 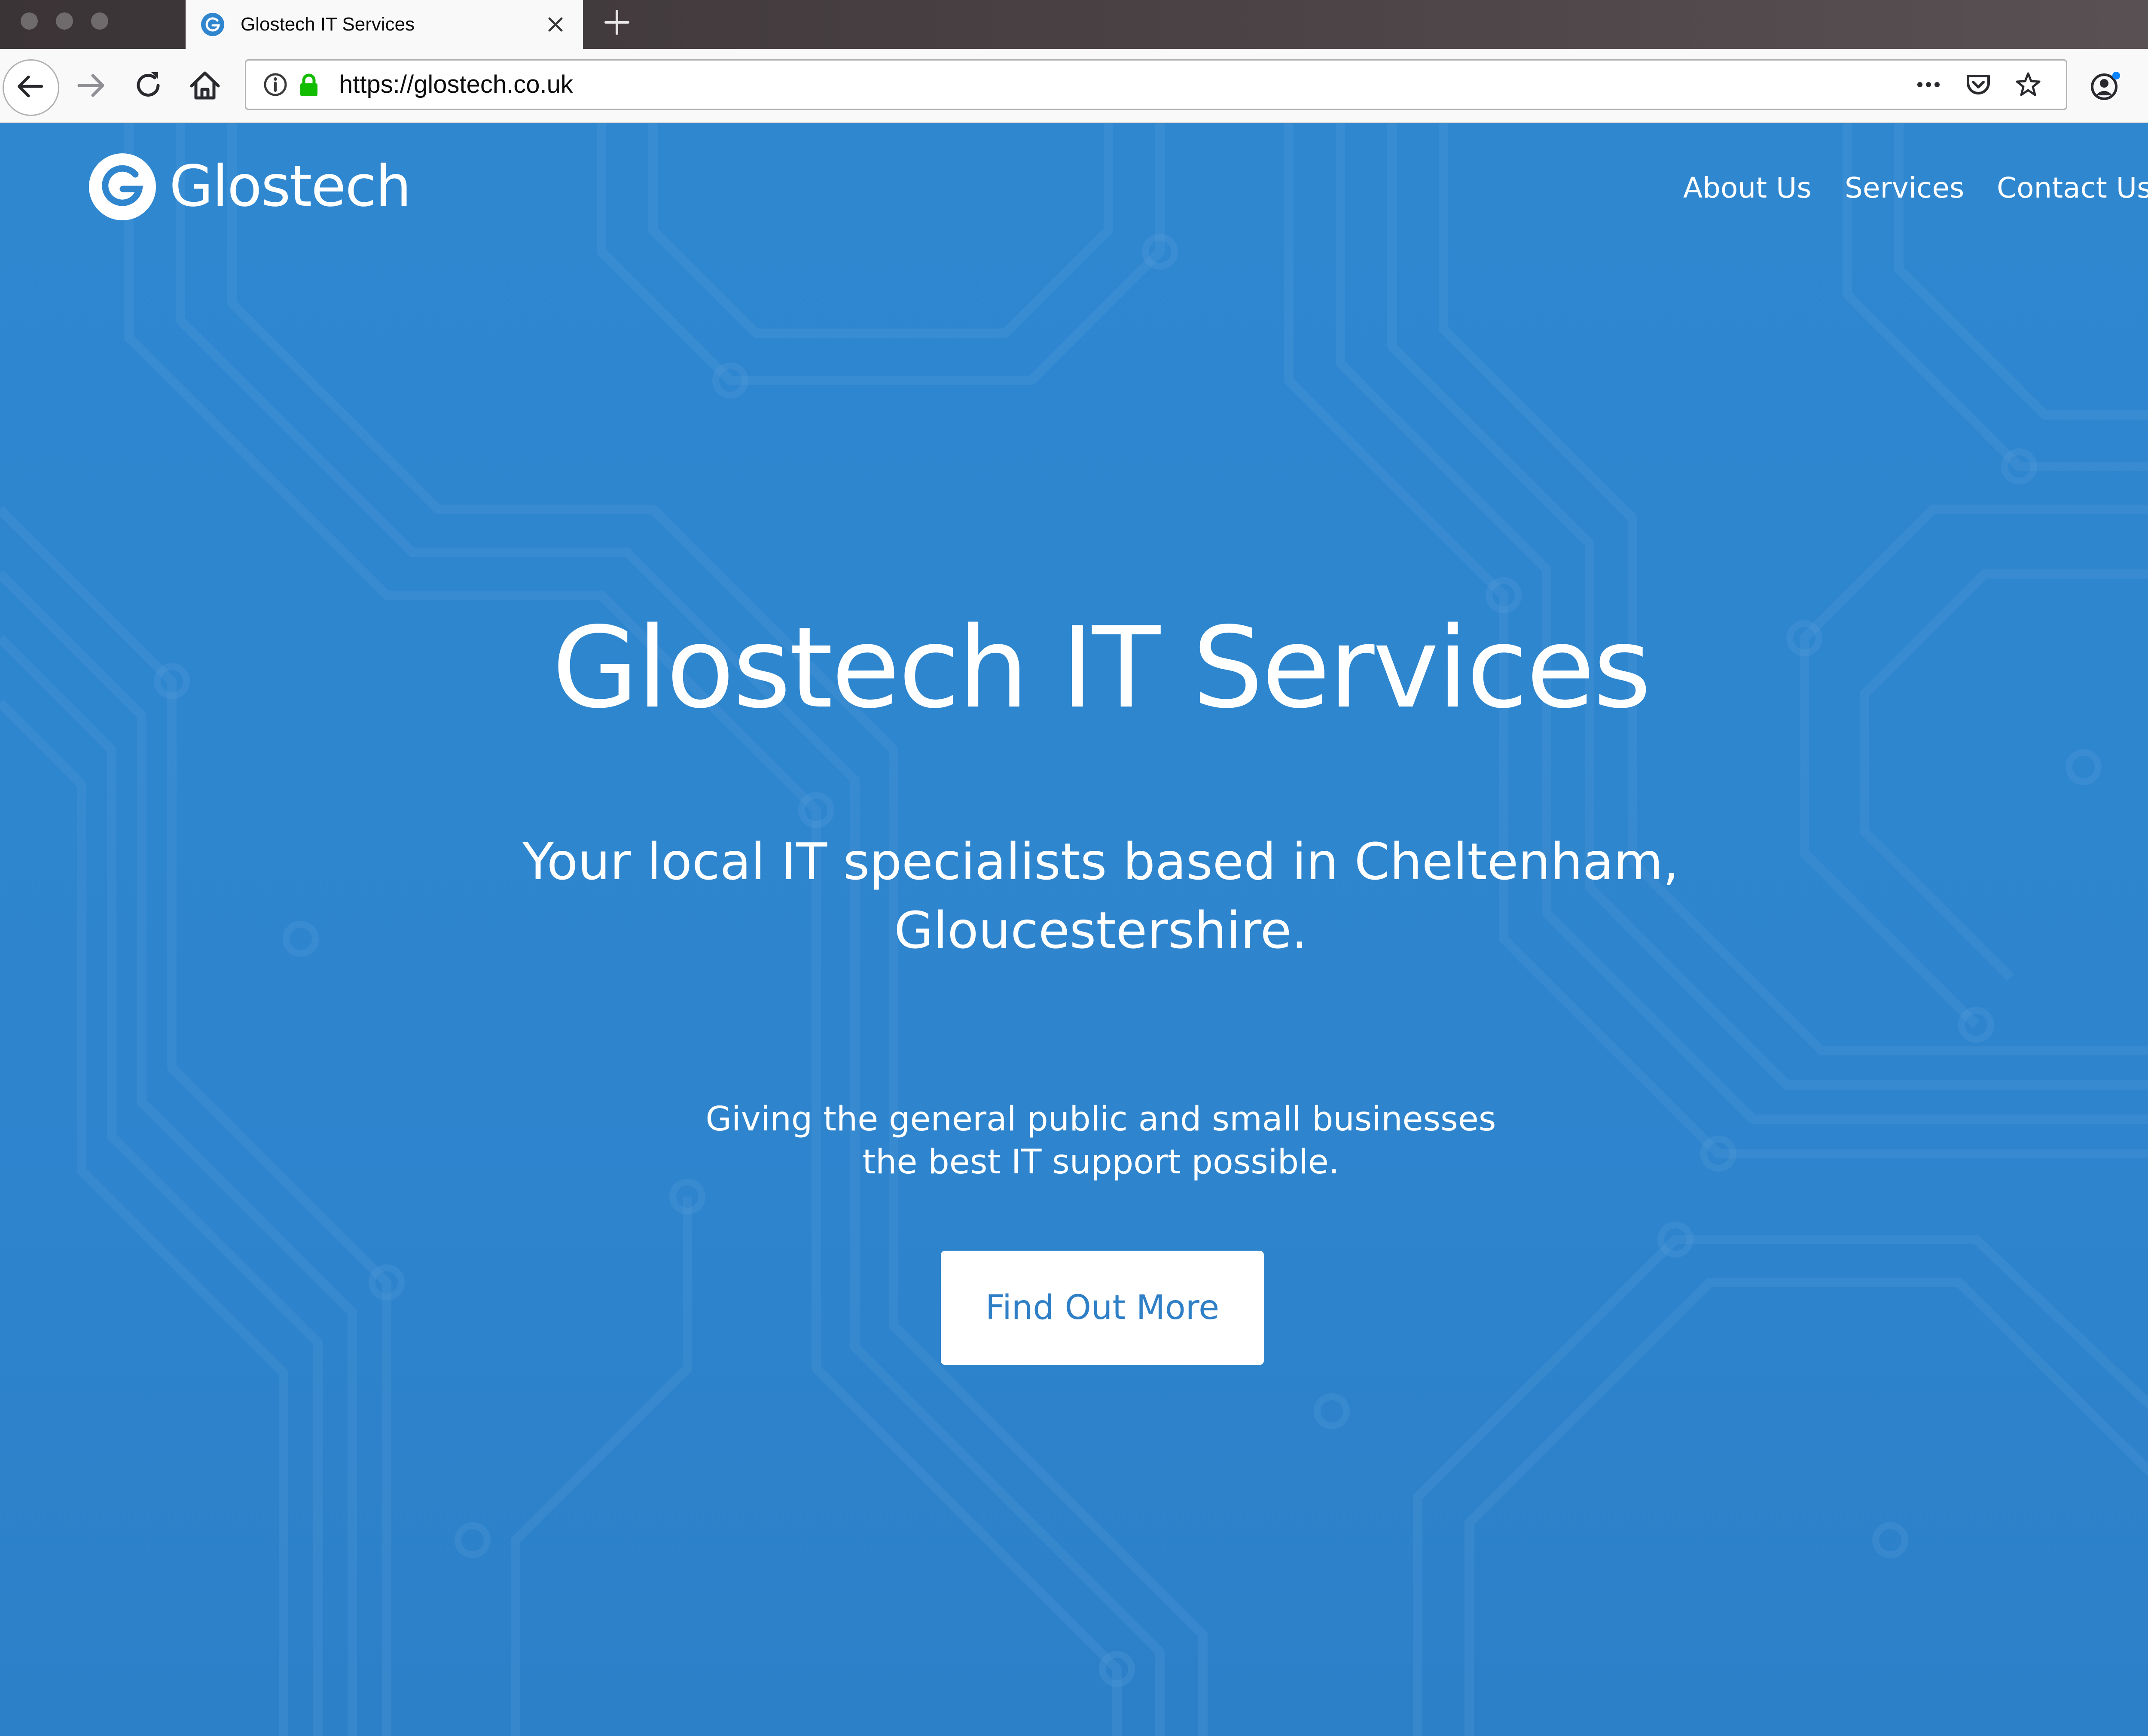 What do you see at coordinates (328, 25) in the screenshot?
I see `tab-title: Glostech IT Services` at bounding box center [328, 25].